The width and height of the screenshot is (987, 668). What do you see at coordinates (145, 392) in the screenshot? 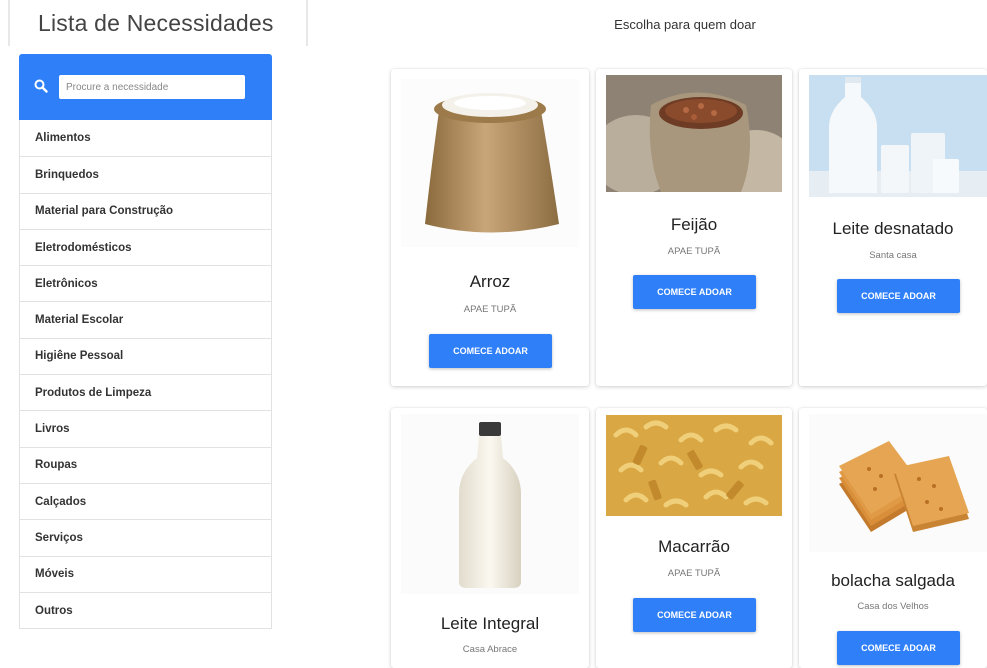
I see `category-item-produtos-limpeza: Produtos de Limpeza` at bounding box center [145, 392].